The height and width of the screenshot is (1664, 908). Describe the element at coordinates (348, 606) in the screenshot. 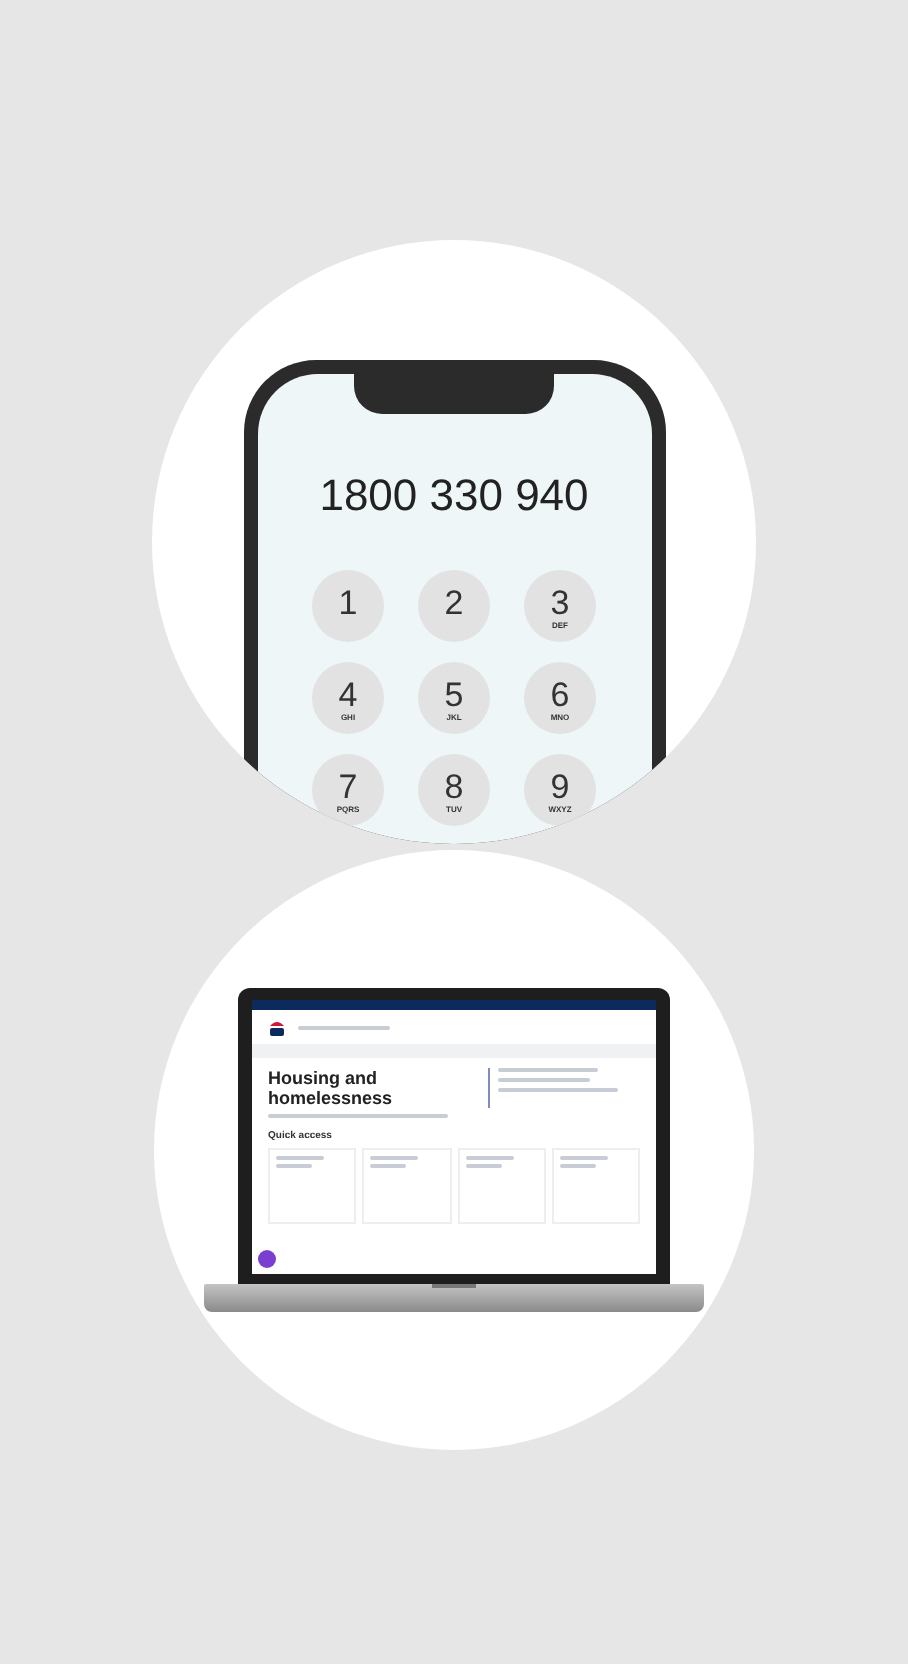

I see `dial-key: 1` at that location.